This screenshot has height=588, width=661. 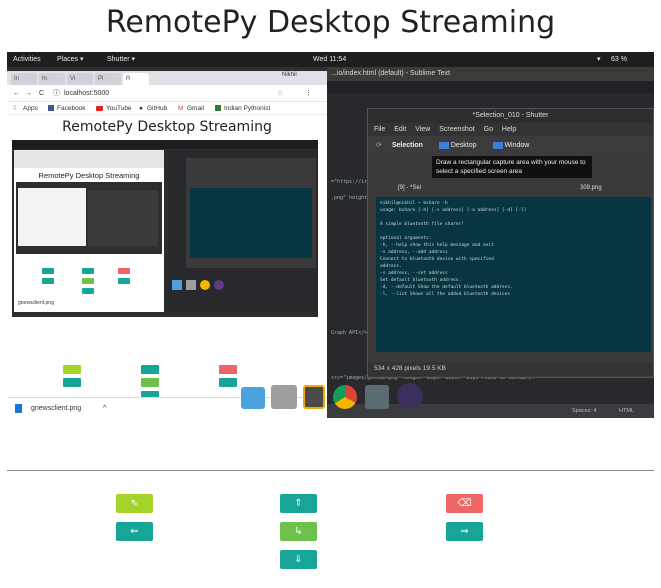 I want to click on terminal-line: Set default bluetooth address., so click(x=421, y=280).